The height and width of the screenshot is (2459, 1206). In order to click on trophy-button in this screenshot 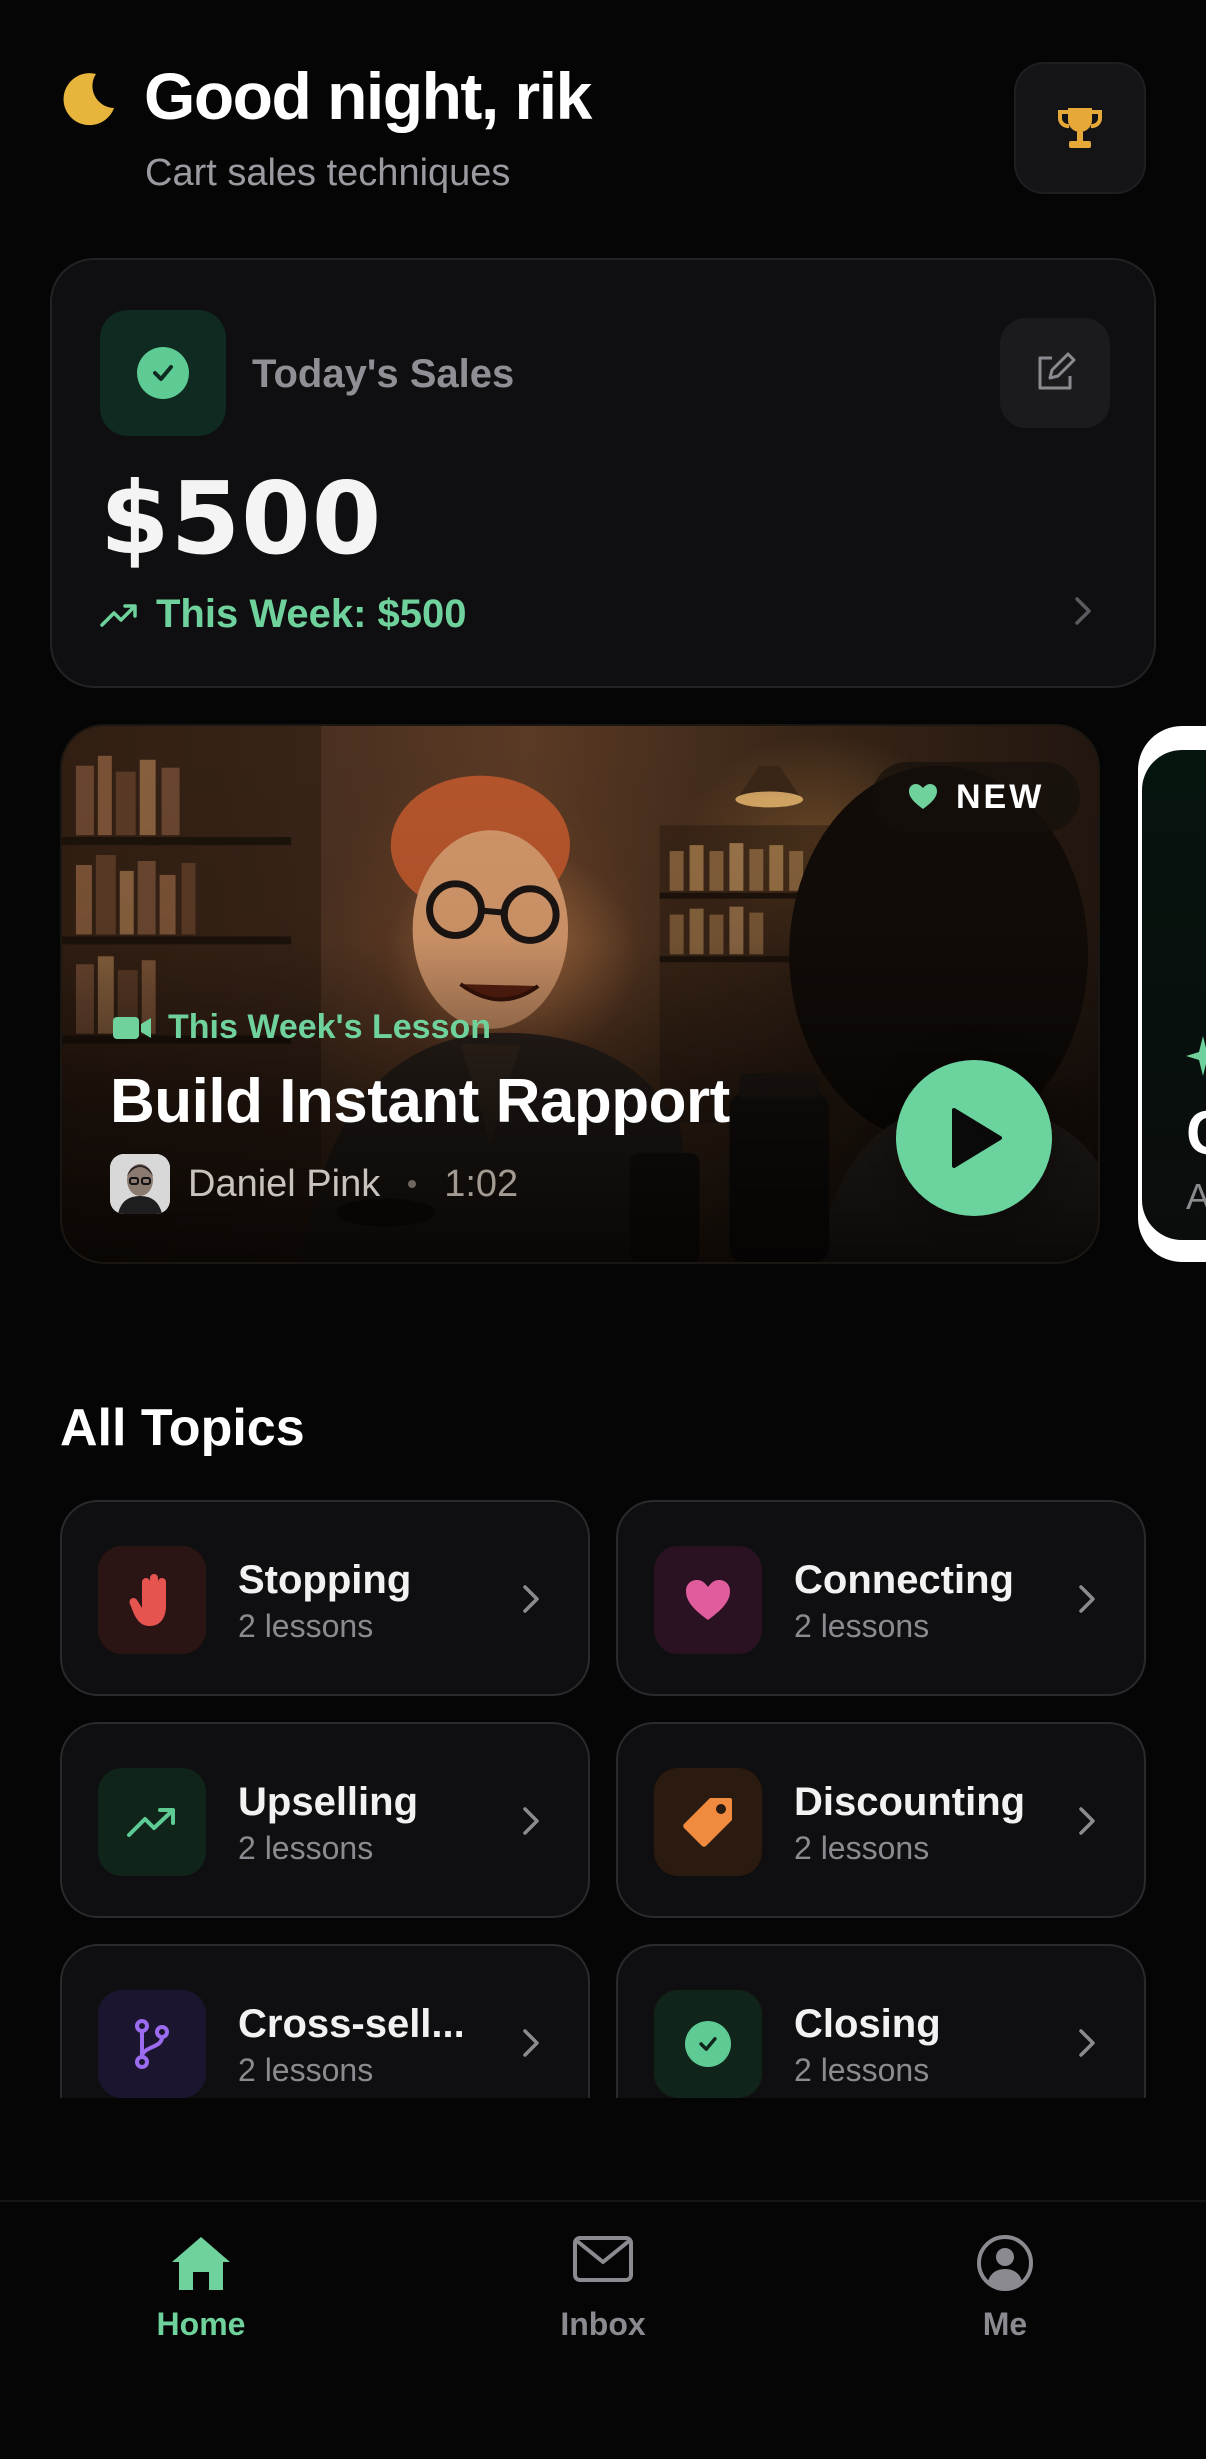, I will do `click(1080, 128)`.